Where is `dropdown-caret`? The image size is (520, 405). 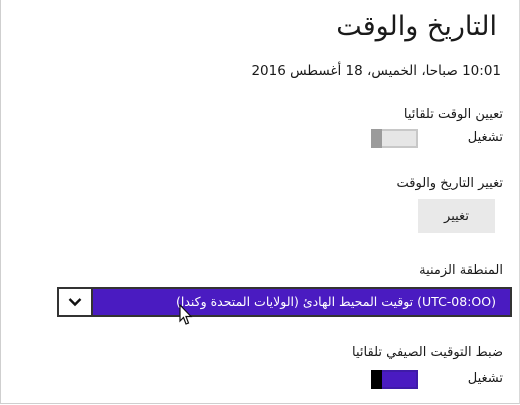
dropdown-caret is located at coordinates (76, 302).